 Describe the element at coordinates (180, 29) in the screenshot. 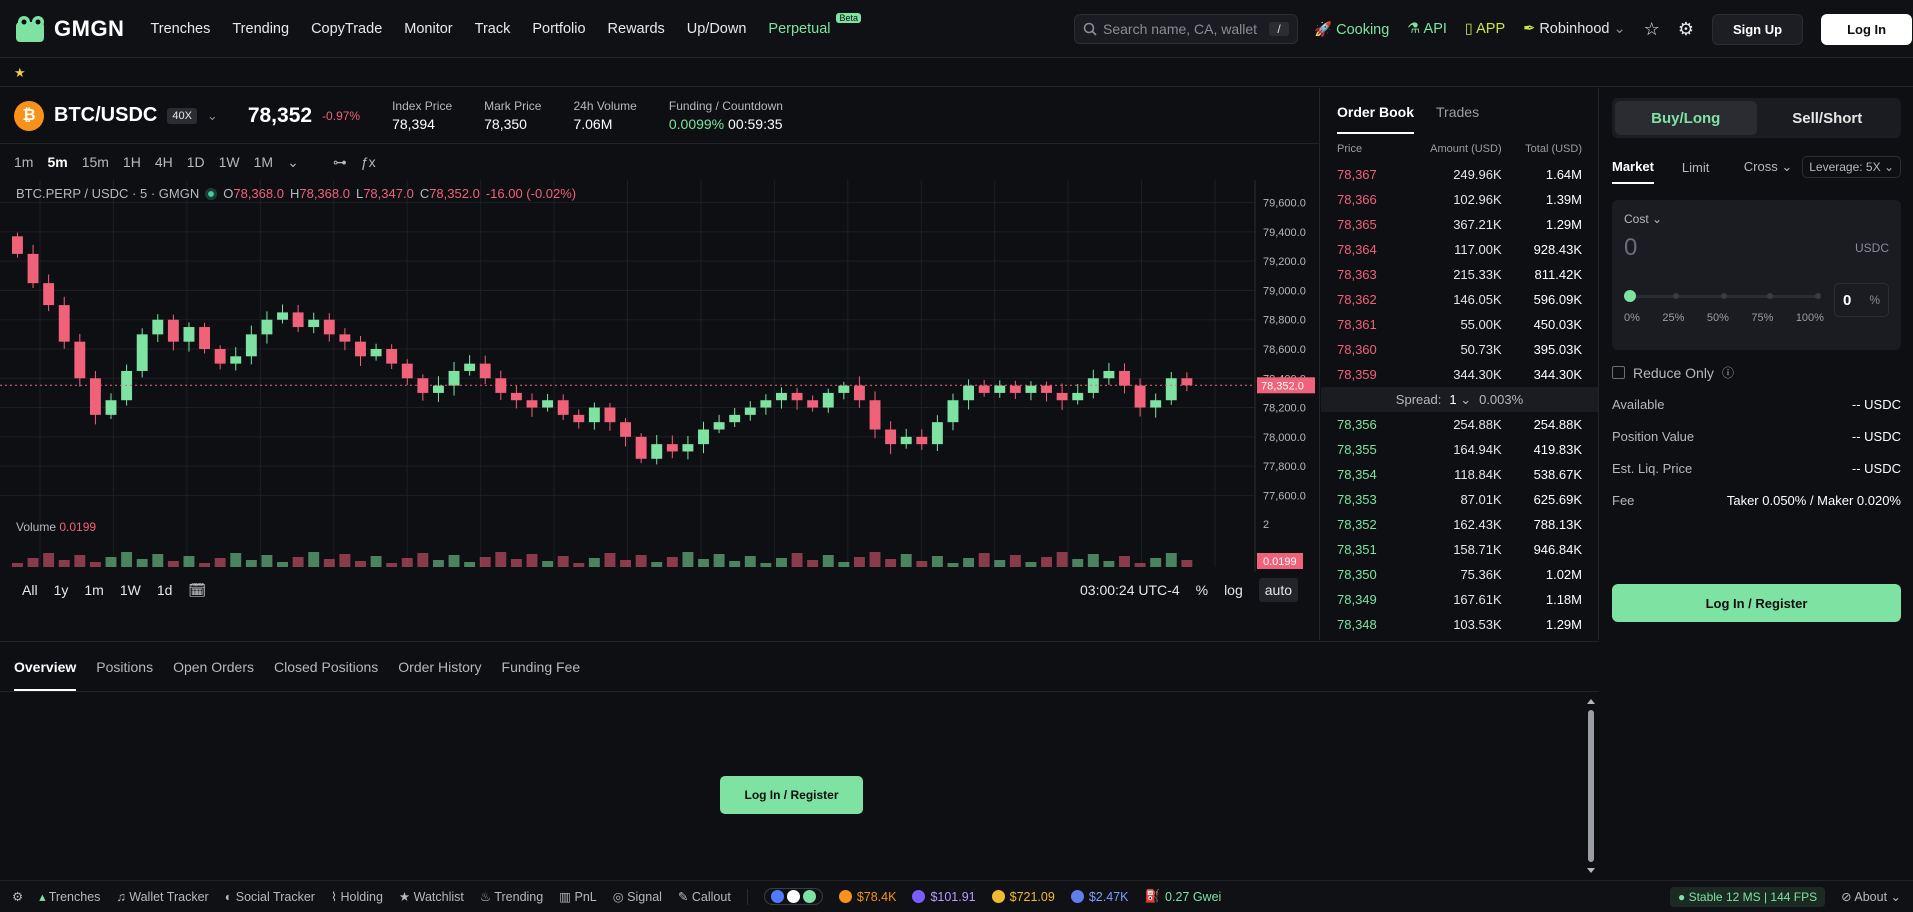

I see `nav-trenches: Trenches` at that location.